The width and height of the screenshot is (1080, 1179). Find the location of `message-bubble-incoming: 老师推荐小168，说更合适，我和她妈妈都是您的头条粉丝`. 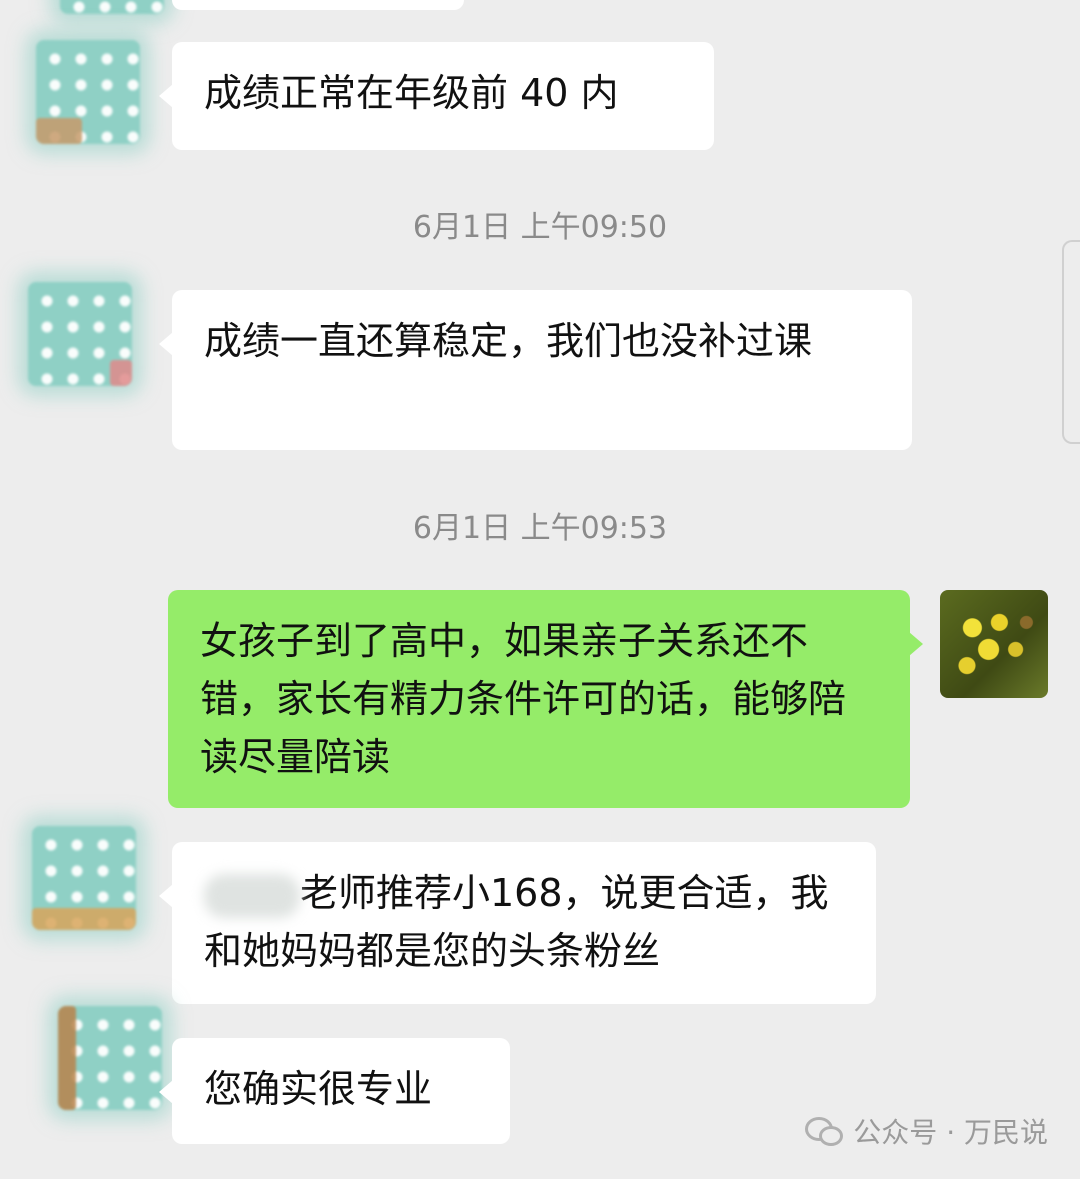

message-bubble-incoming: 老师推荐小168，说更合适，我和她妈妈都是您的头条粉丝 is located at coordinates (517, 923).